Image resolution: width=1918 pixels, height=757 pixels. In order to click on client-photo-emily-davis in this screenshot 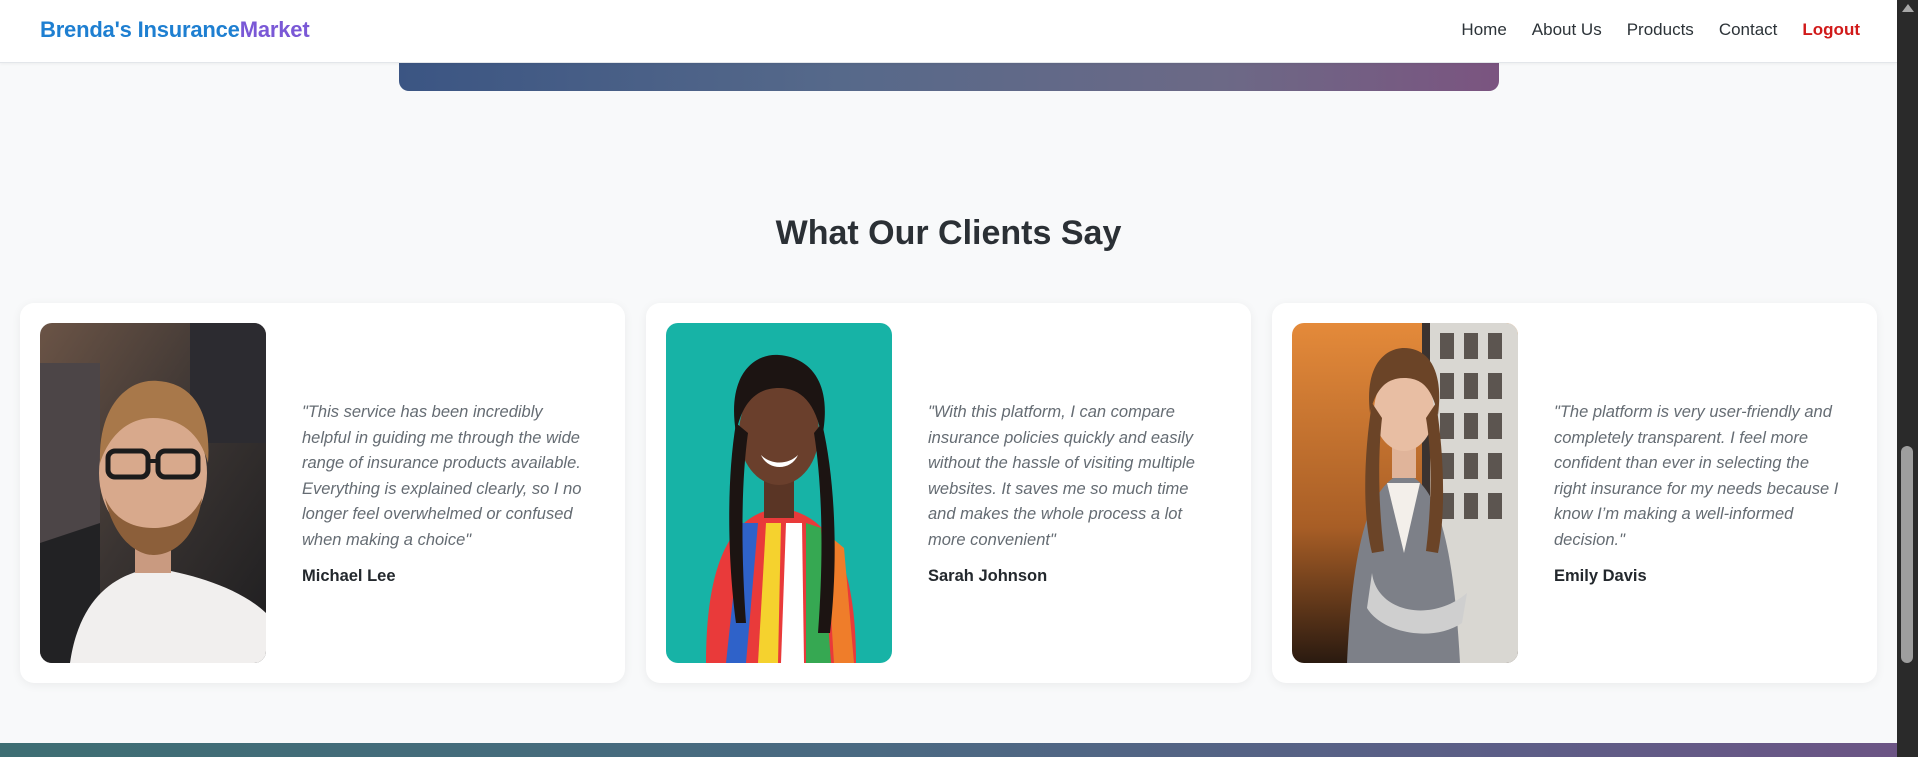, I will do `click(1405, 493)`.